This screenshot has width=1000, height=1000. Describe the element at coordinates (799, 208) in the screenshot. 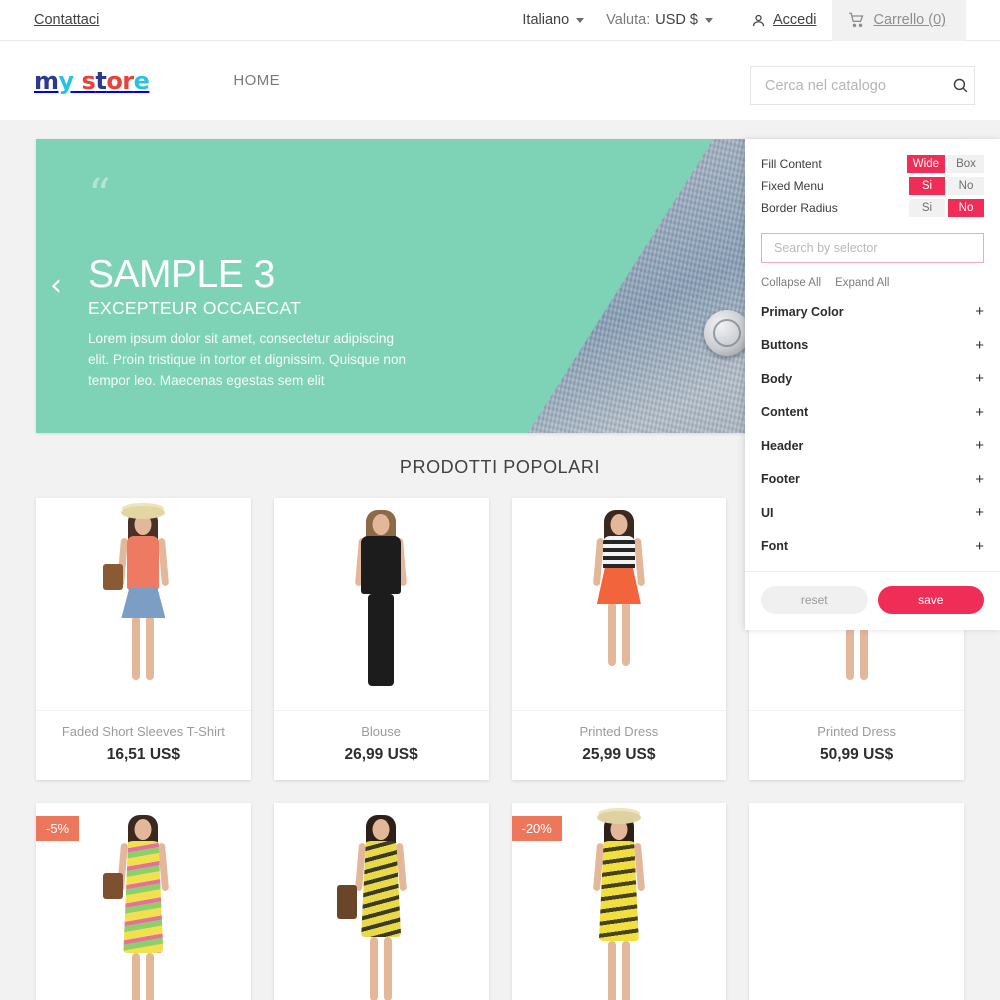

I see `config-label: Border Radius` at that location.